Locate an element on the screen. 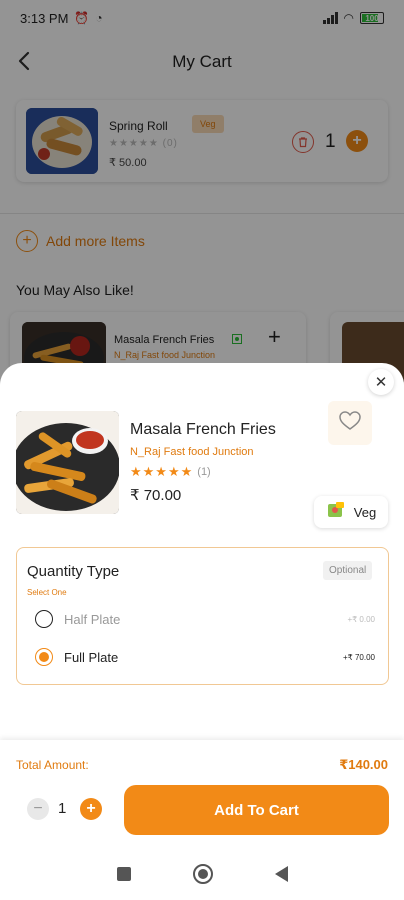  back-triangle-icon is located at coordinates (281, 874).